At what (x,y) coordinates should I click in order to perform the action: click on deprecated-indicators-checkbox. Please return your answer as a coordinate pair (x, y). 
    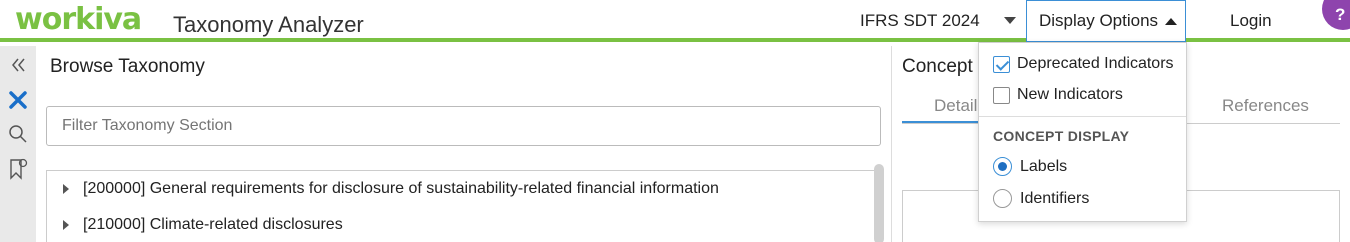
    Looking at the image, I should click on (1001, 64).